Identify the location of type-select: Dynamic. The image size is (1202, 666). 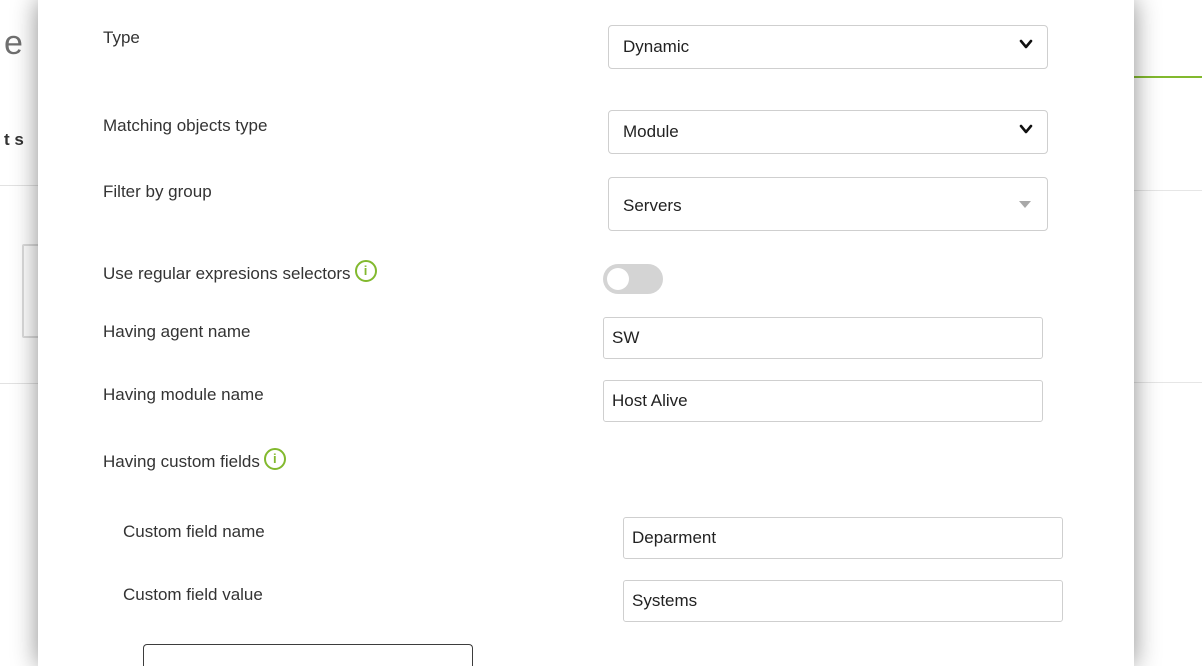
(828, 47).